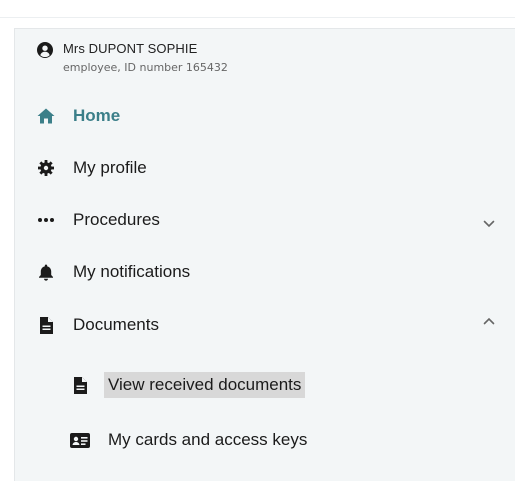 Image resolution: width=515 pixels, height=481 pixels. I want to click on nav-item-home: Home, so click(78, 116).